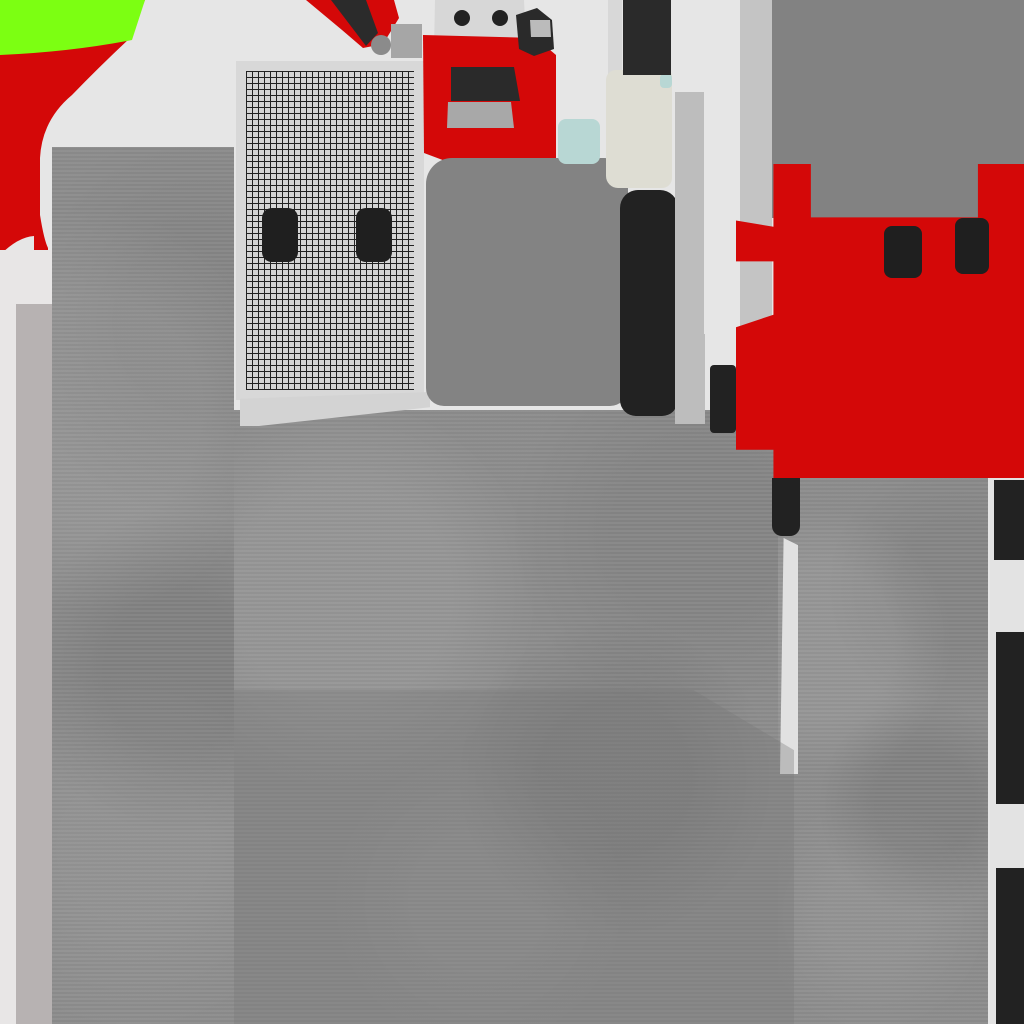 Image resolution: width=1024 pixels, height=1024 pixels. I want to click on door-panel, so click(527, 282).